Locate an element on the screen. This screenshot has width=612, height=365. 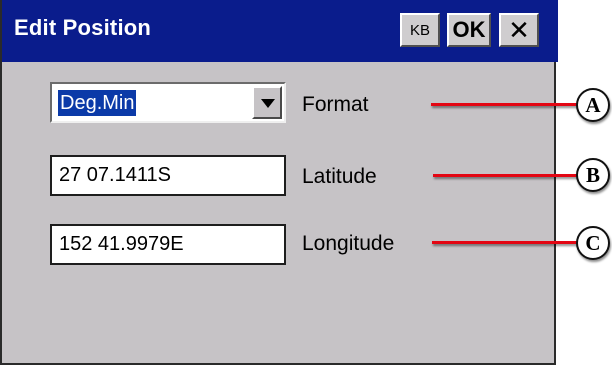
latitude-field: 27 07.1411S is located at coordinates (168, 175).